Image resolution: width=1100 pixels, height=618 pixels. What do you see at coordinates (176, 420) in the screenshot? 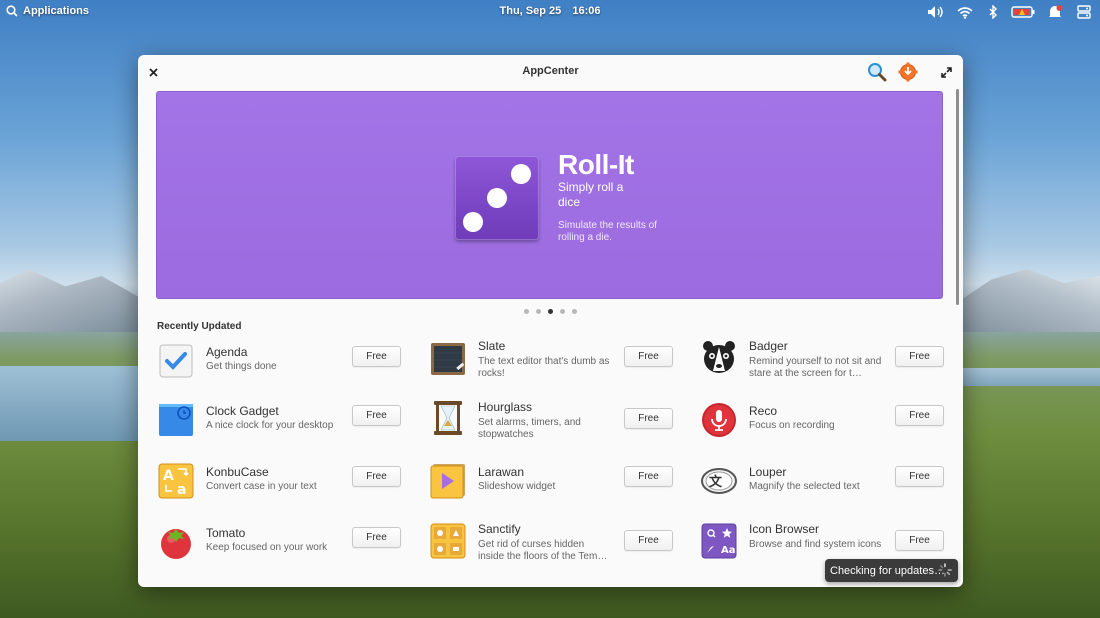
I see `clock-gadget-icon` at bounding box center [176, 420].